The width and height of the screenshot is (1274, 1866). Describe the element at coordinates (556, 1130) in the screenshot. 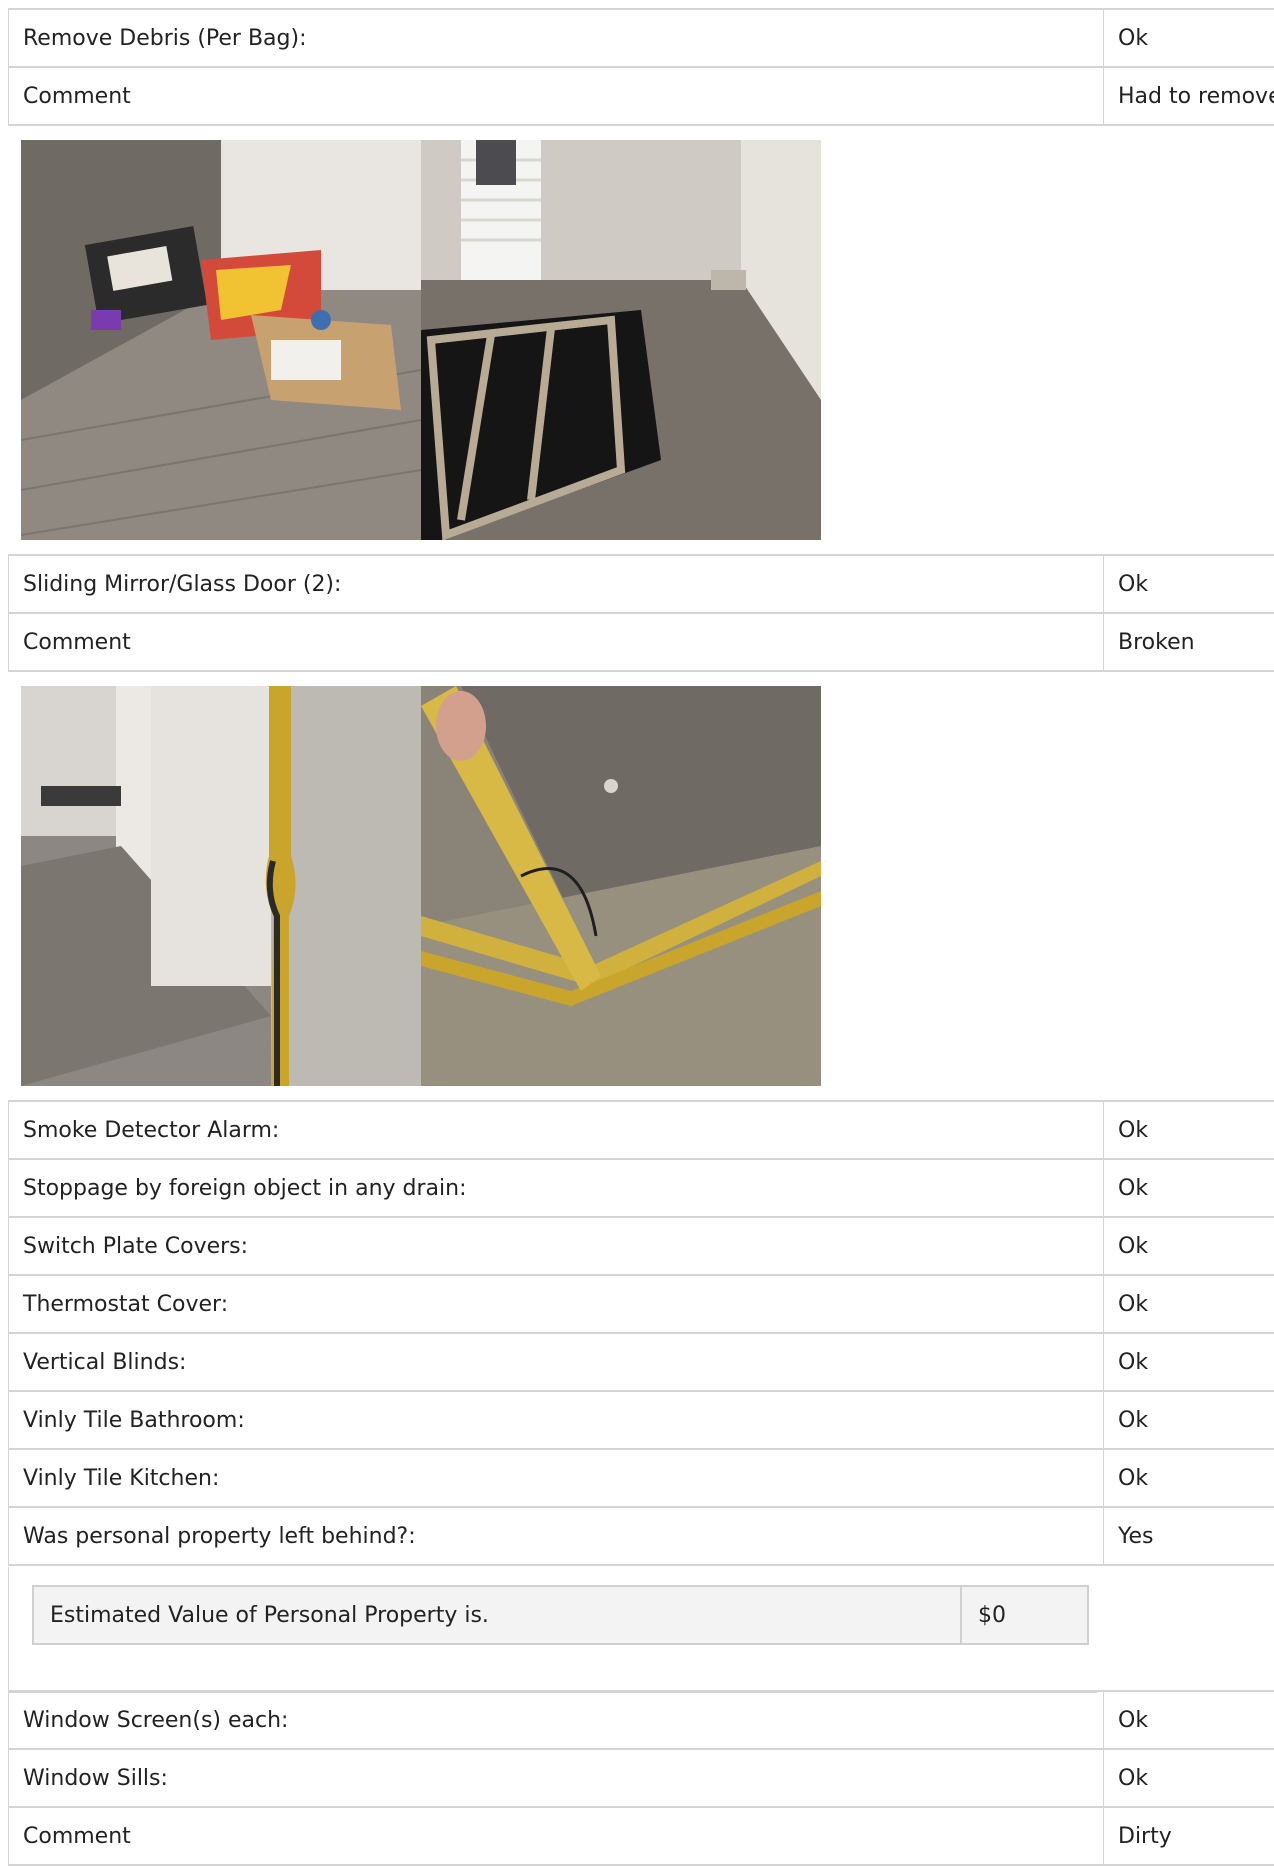

I see `row-label: Smoke Detector Alarm:` at that location.